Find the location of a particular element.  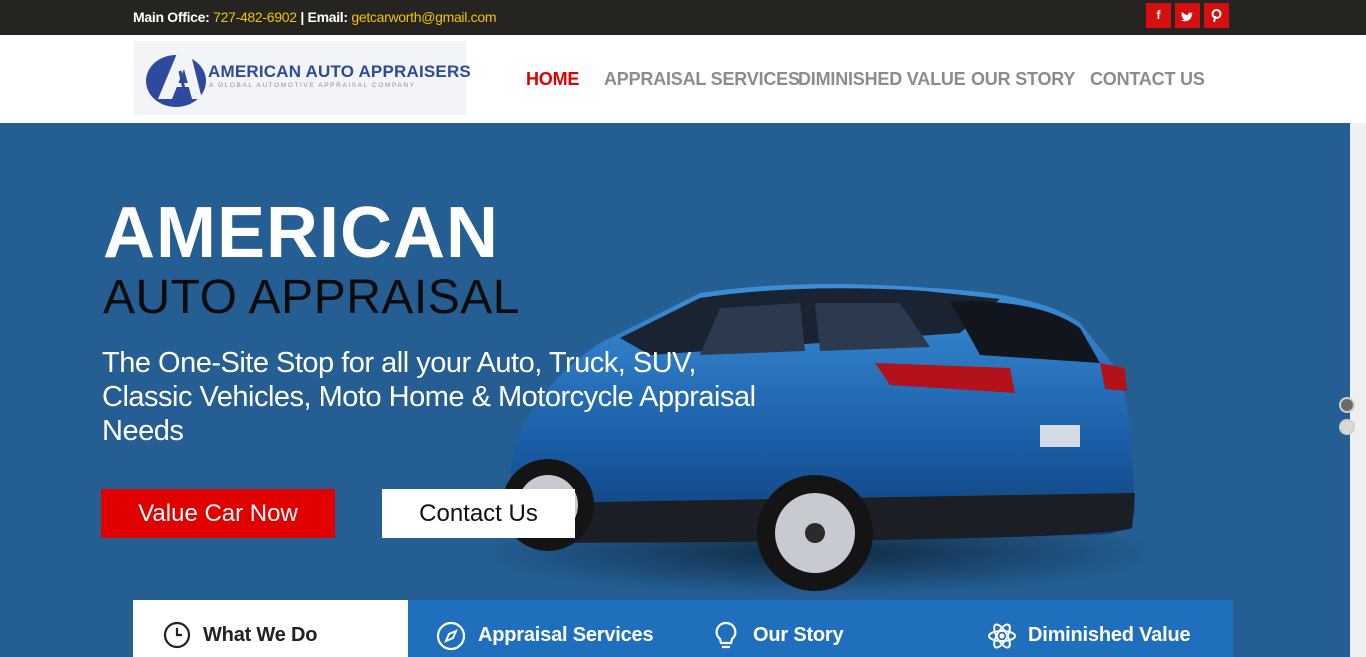

phone-link: 727-482-6902 is located at coordinates (255, 17).